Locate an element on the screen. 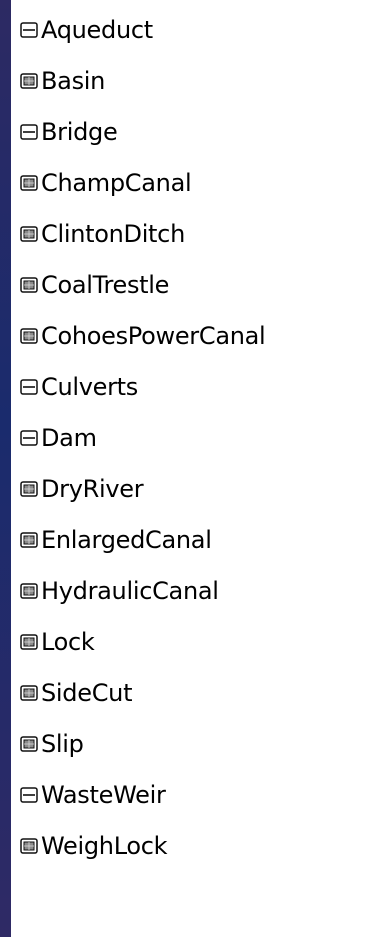 The height and width of the screenshot is (937, 375). layer-list-item-label: Basin is located at coordinates (73, 80).